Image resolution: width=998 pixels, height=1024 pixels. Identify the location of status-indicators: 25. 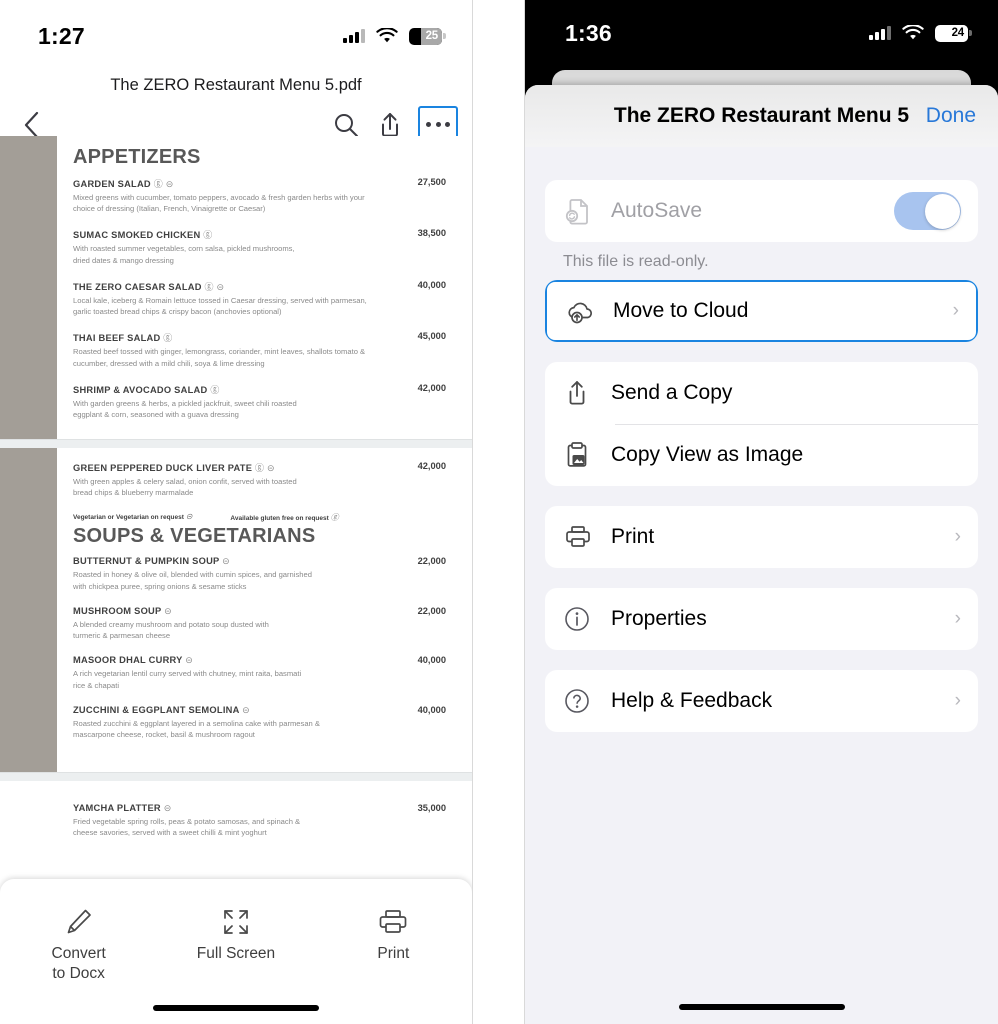
(394, 36).